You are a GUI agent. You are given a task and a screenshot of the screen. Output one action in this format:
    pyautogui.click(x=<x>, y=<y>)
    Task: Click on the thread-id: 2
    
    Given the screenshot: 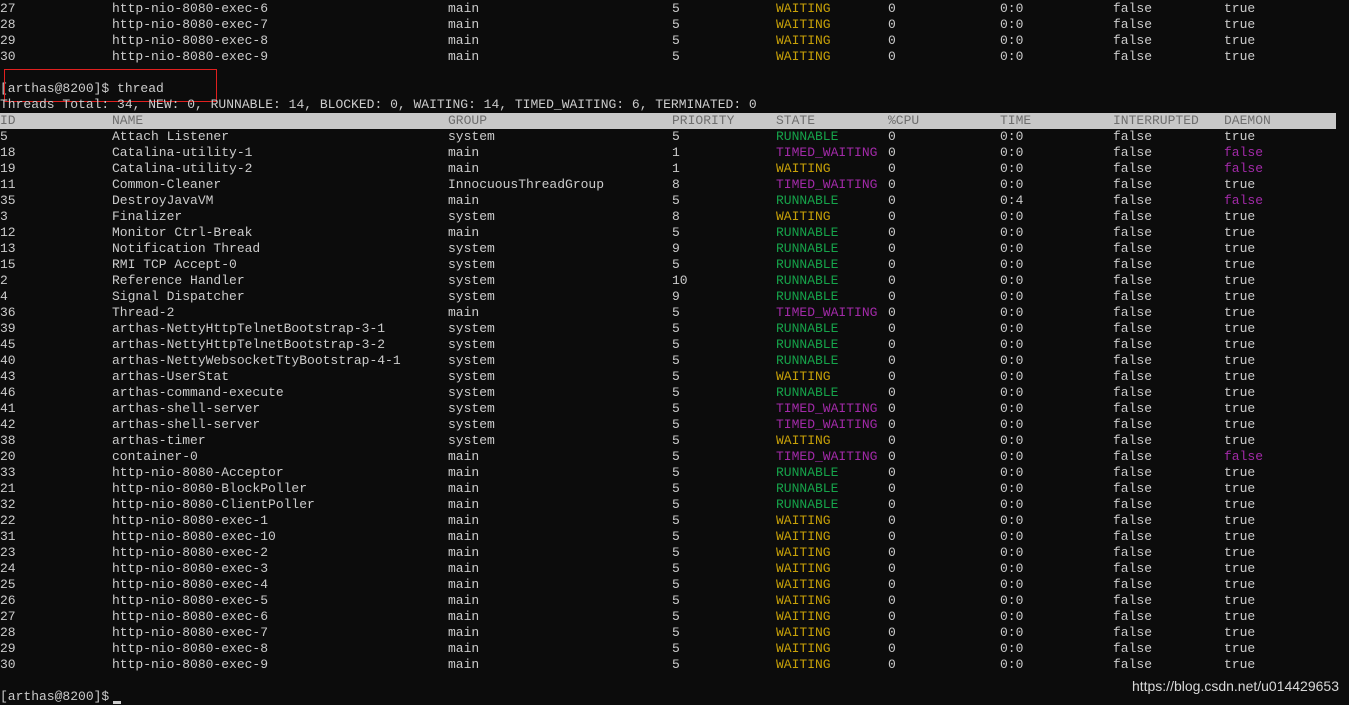 What is the action you would take?
    pyautogui.click(x=4, y=280)
    